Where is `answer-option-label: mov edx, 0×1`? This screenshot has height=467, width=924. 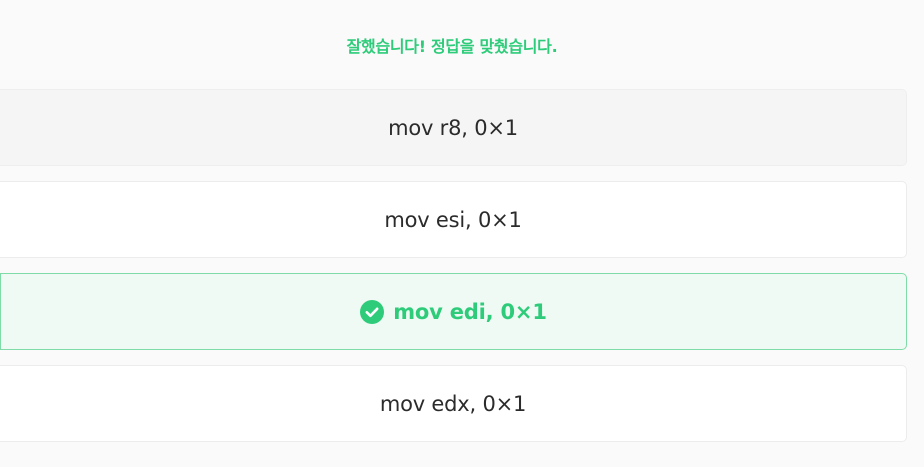
answer-option-label: mov edx, 0×1 is located at coordinates (453, 403).